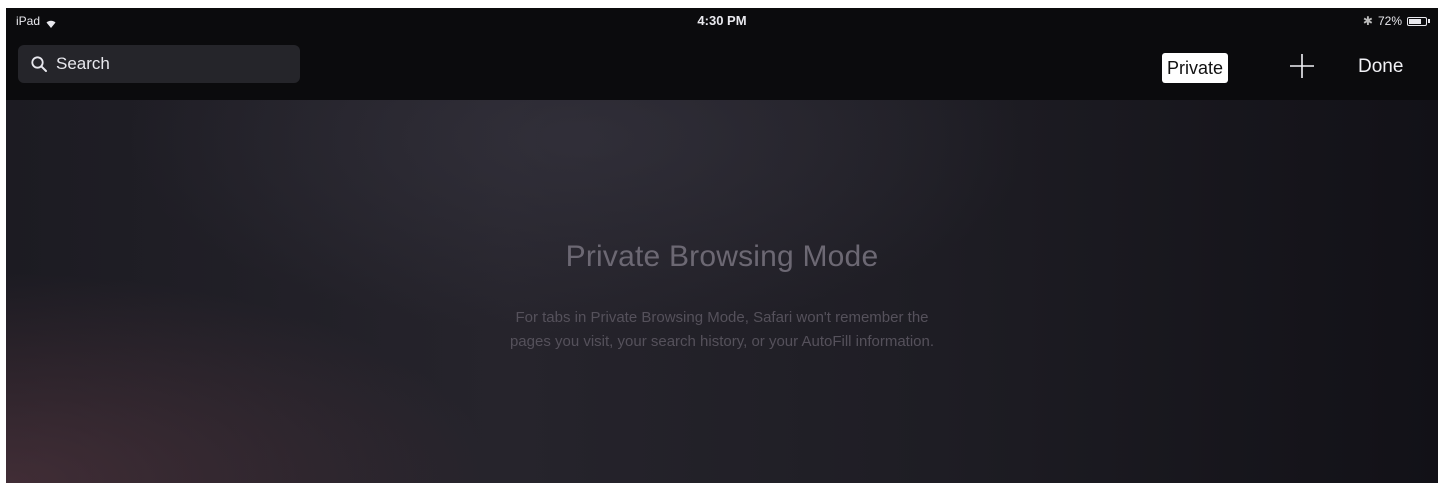  What do you see at coordinates (171, 64) in the screenshot?
I see `search-input` at bounding box center [171, 64].